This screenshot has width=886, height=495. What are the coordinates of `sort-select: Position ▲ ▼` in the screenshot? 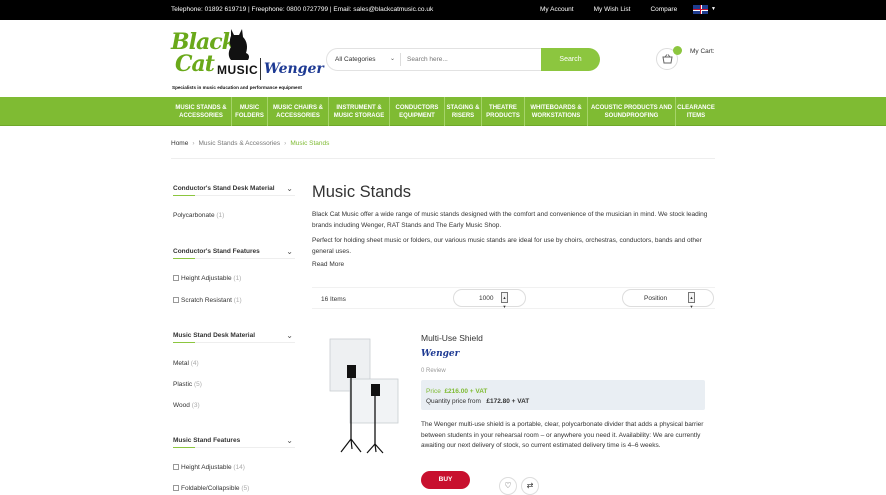 It's located at (668, 299).